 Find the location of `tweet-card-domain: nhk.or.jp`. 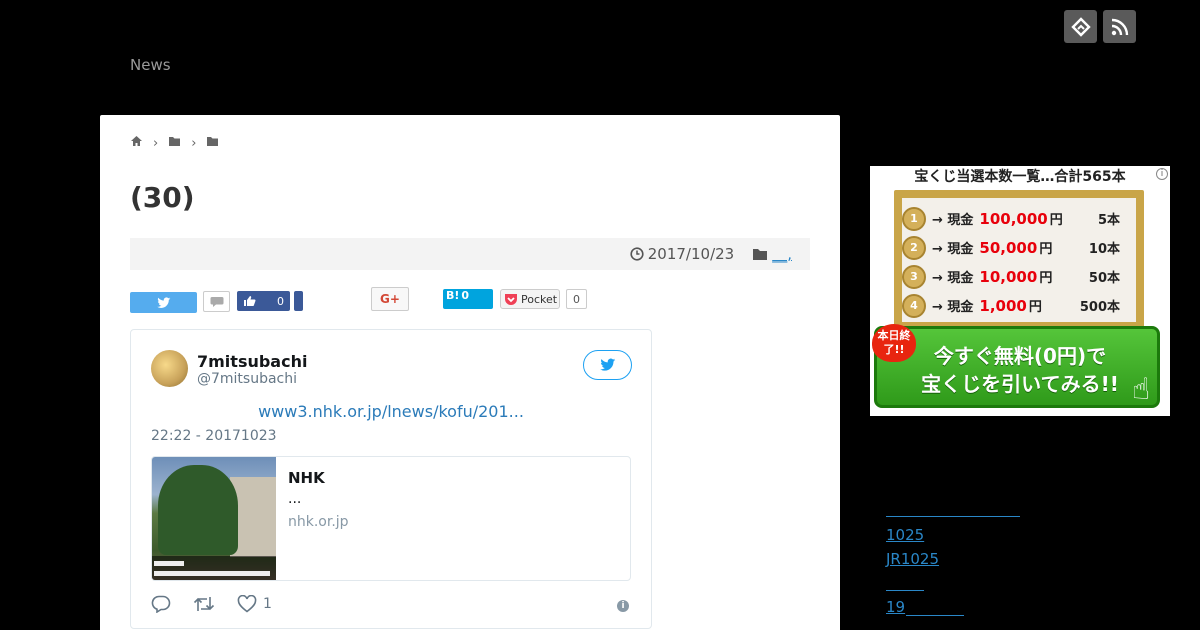

tweet-card-domain: nhk.or.jp is located at coordinates (318, 522).